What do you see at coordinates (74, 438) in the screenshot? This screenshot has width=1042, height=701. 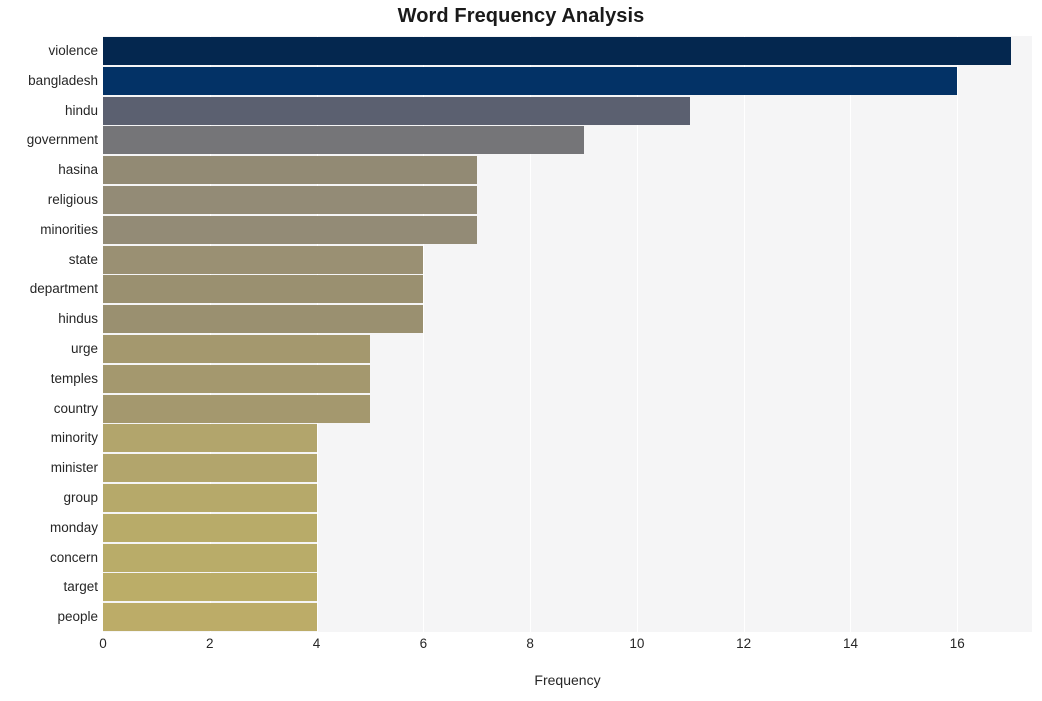 I see `y-axis-tick-label: minority` at bounding box center [74, 438].